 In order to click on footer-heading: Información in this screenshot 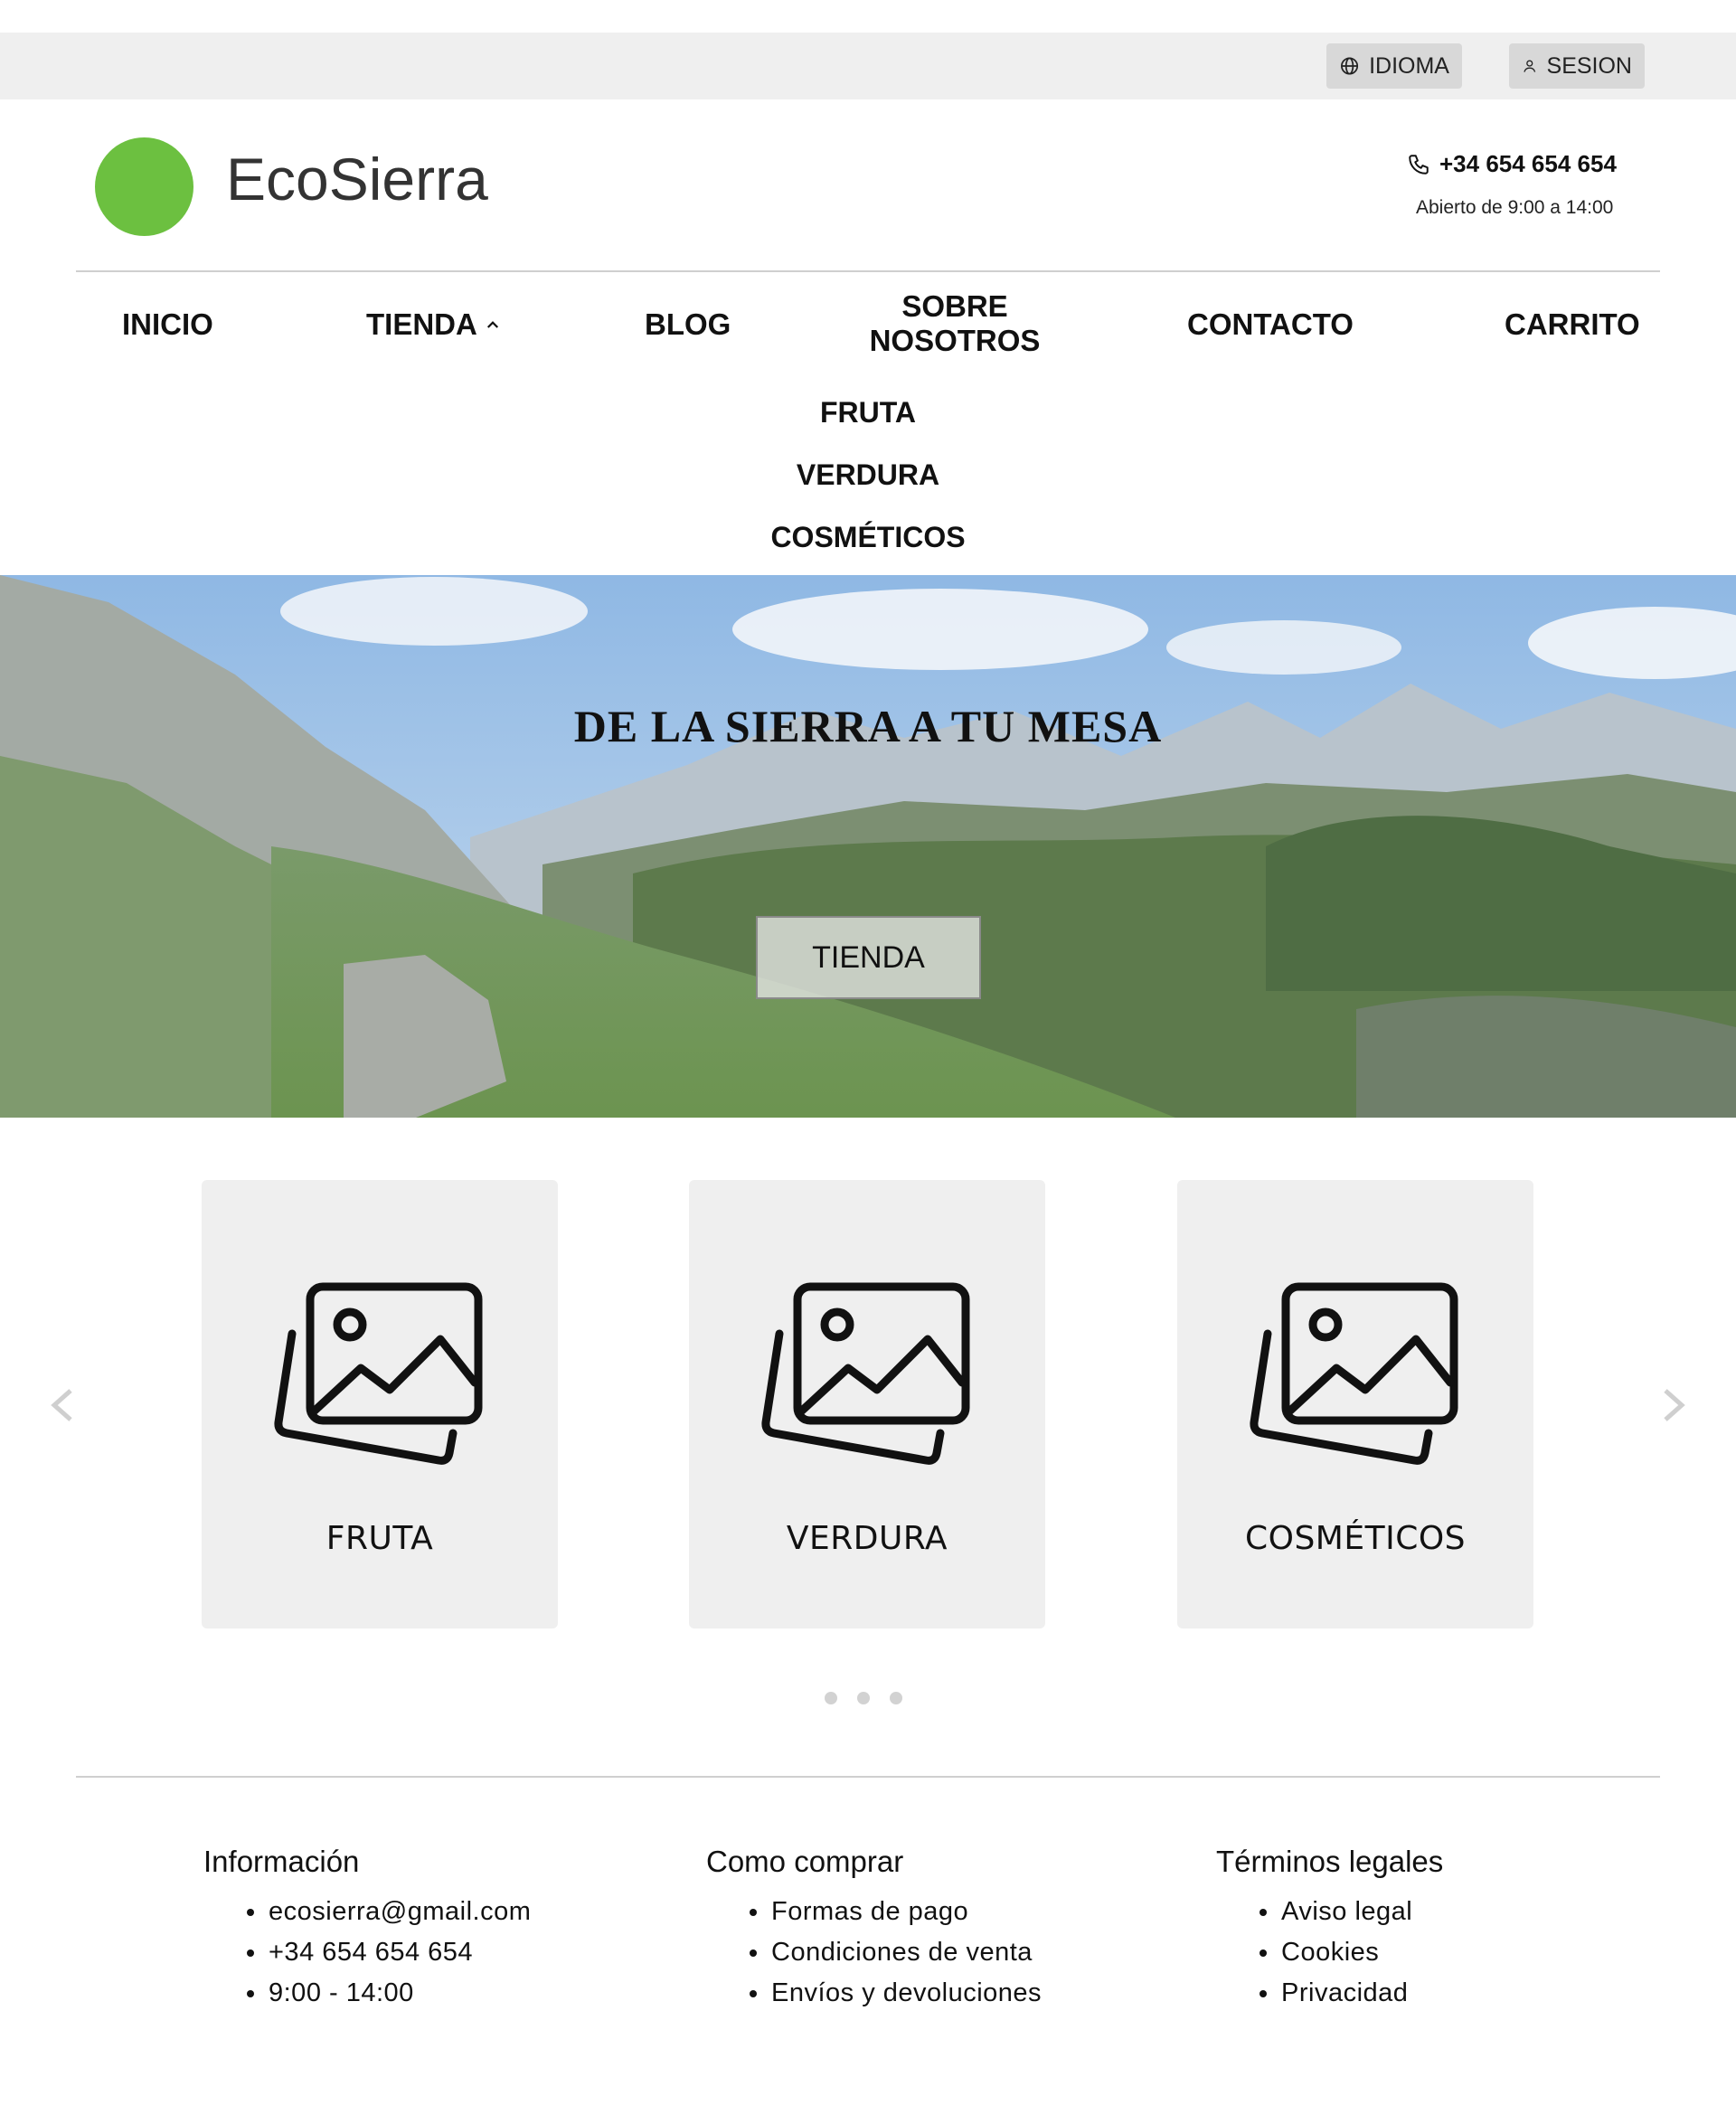, I will do `click(281, 1861)`.